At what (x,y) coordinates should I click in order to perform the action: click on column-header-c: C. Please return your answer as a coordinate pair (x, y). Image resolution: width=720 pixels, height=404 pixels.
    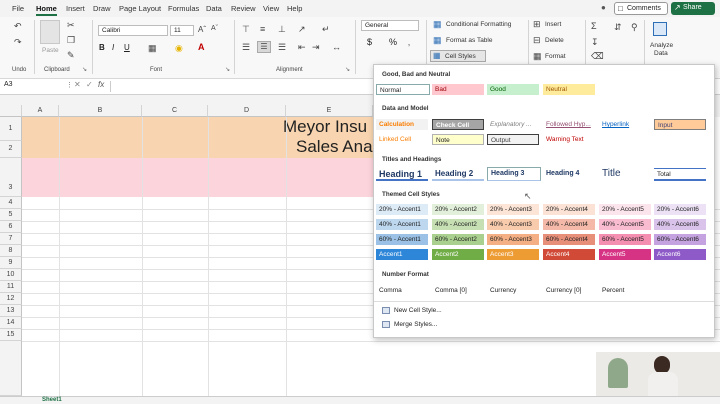
    Looking at the image, I should click on (175, 111).